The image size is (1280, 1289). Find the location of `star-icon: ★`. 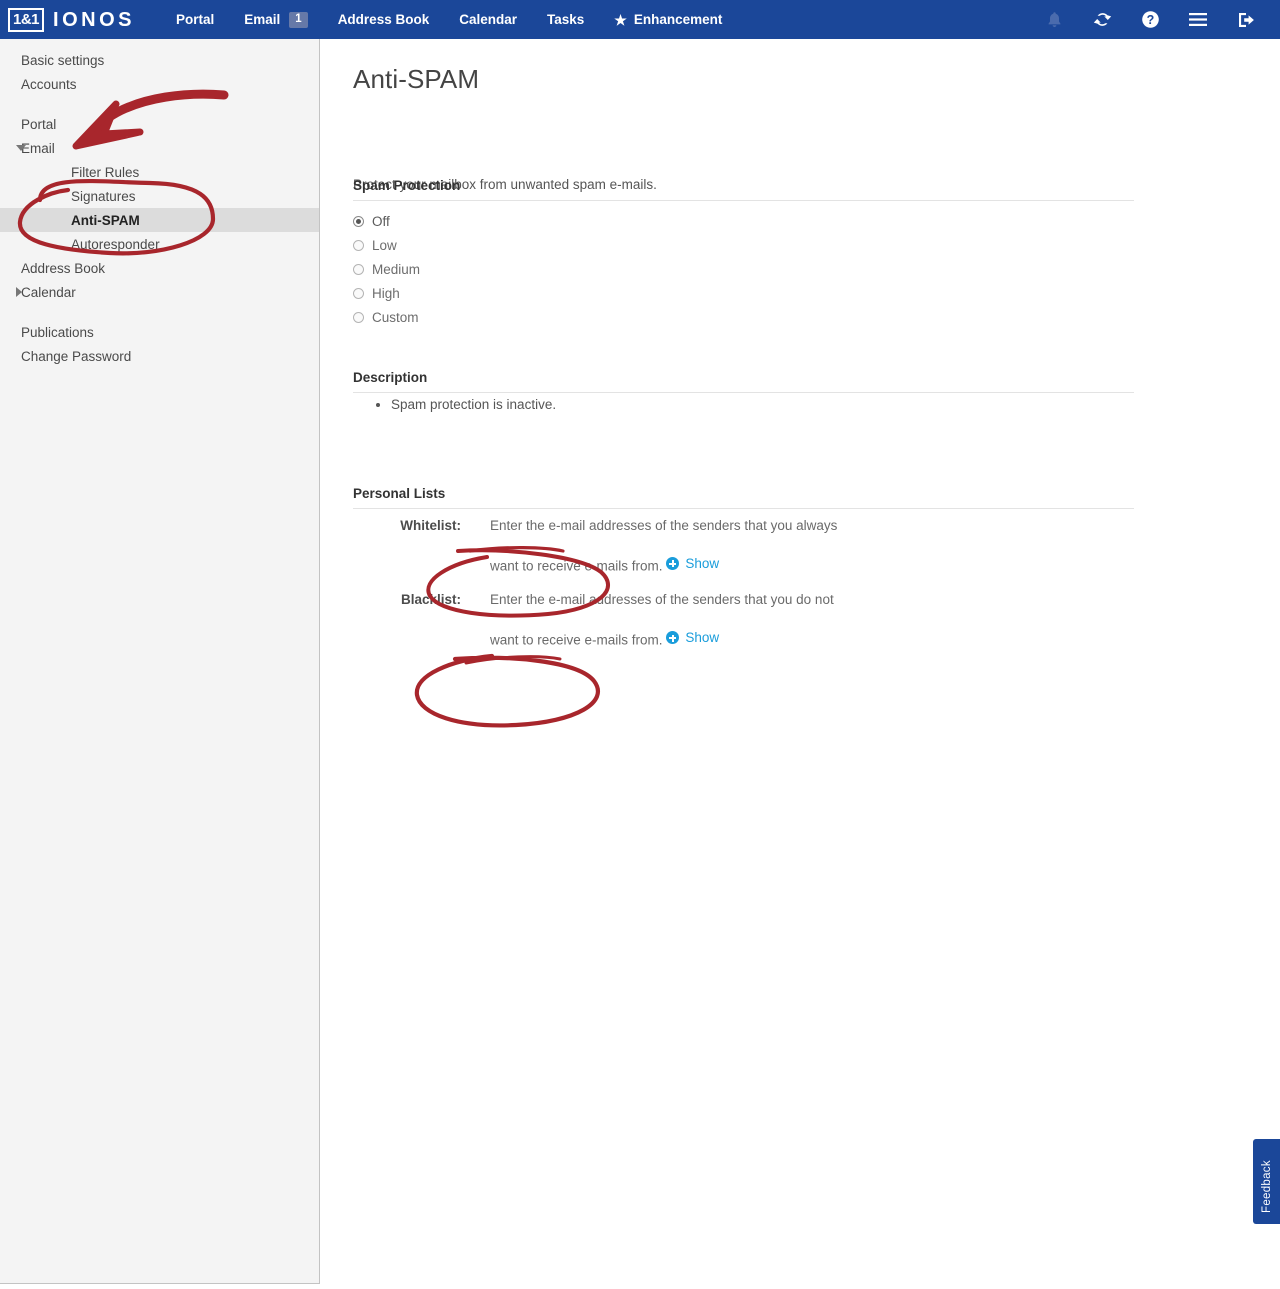

star-icon: ★ is located at coordinates (620, 19).